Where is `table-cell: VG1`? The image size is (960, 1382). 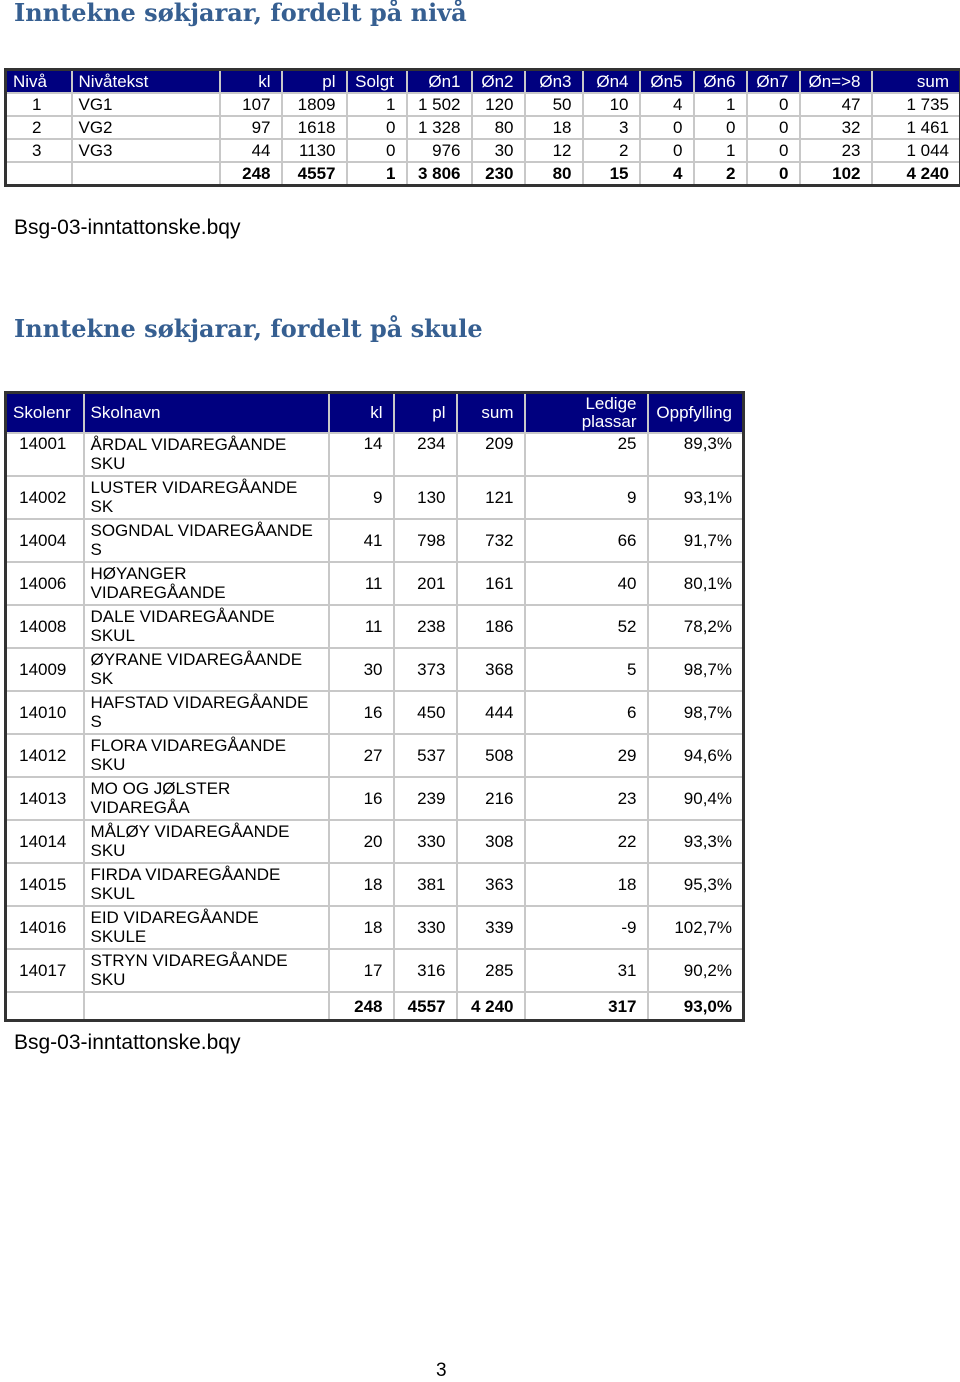
table-cell: VG1 is located at coordinates (146, 104).